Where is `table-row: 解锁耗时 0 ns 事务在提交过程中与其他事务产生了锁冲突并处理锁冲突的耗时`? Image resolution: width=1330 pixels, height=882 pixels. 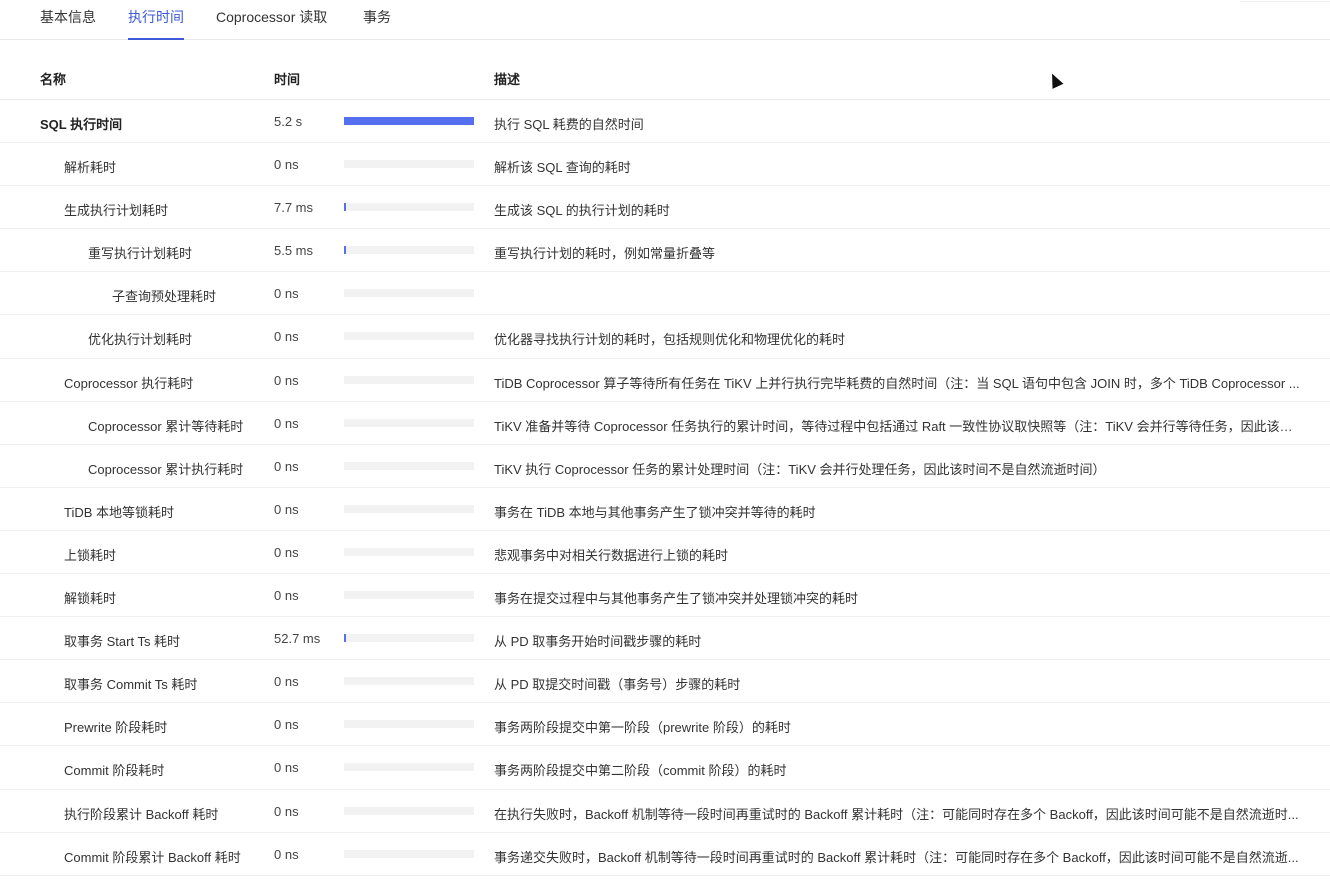 table-row: 解锁耗时 0 ns 事务在提交过程中与其他事务产生了锁冲突并处理锁冲突的耗时 is located at coordinates (665, 596).